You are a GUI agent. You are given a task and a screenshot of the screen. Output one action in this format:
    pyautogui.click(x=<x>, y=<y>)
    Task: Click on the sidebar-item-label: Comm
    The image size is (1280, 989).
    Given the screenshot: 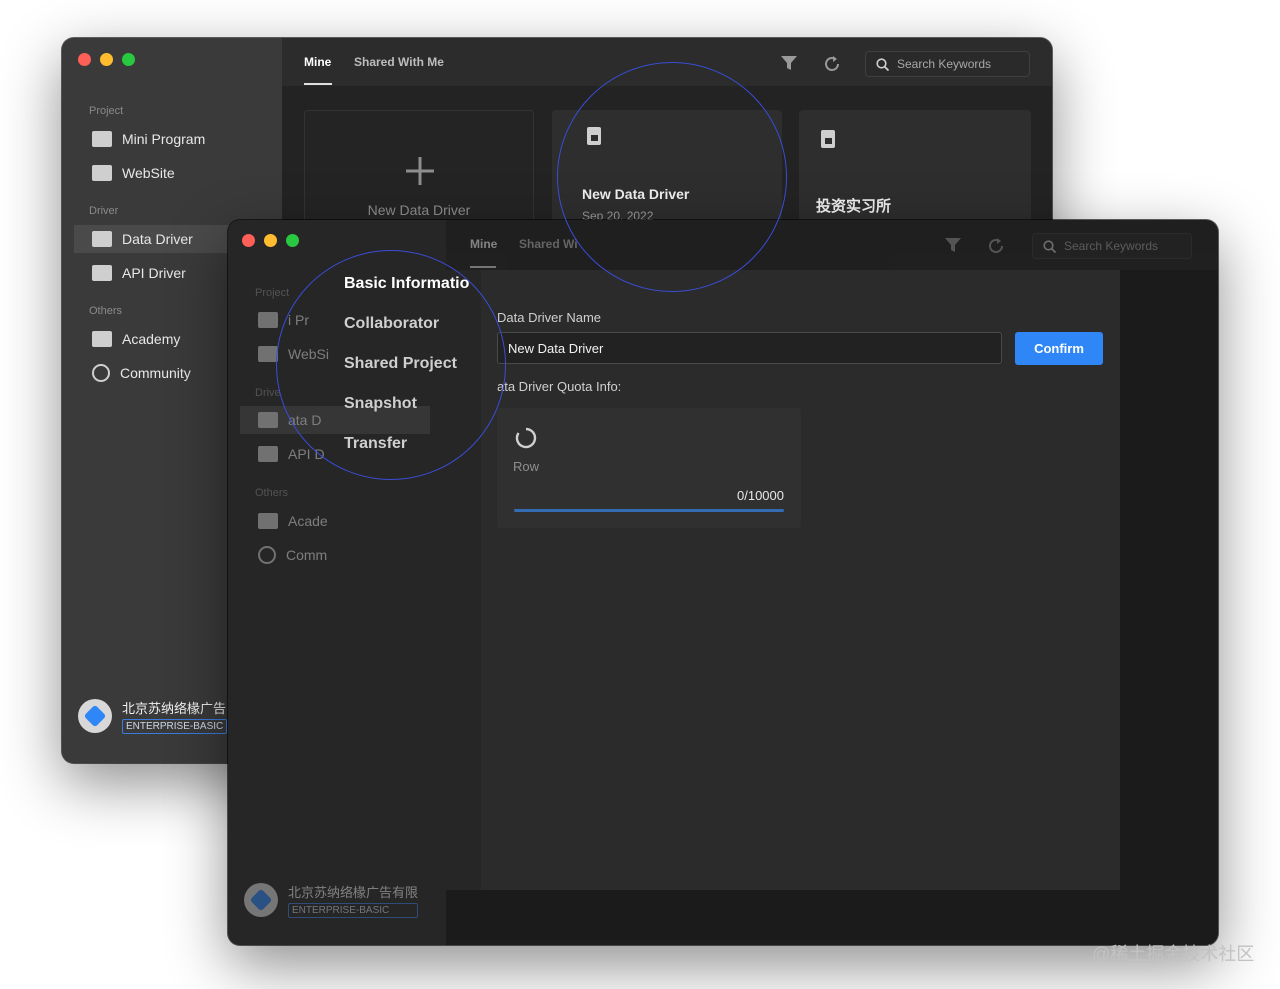 What is the action you would take?
    pyautogui.click(x=307, y=555)
    